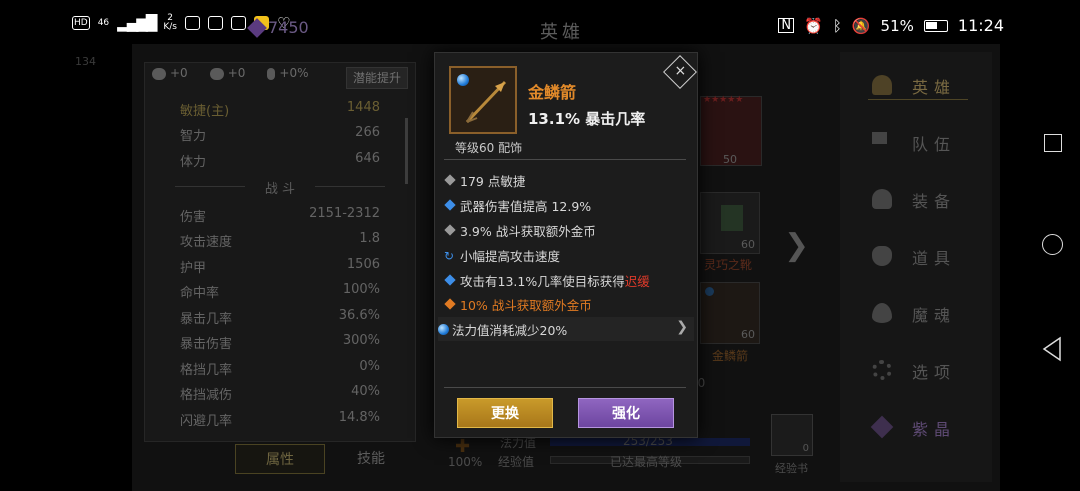 The width and height of the screenshot is (1080, 491). I want to click on buff-row: +0 +0 +0%, so click(230, 73).